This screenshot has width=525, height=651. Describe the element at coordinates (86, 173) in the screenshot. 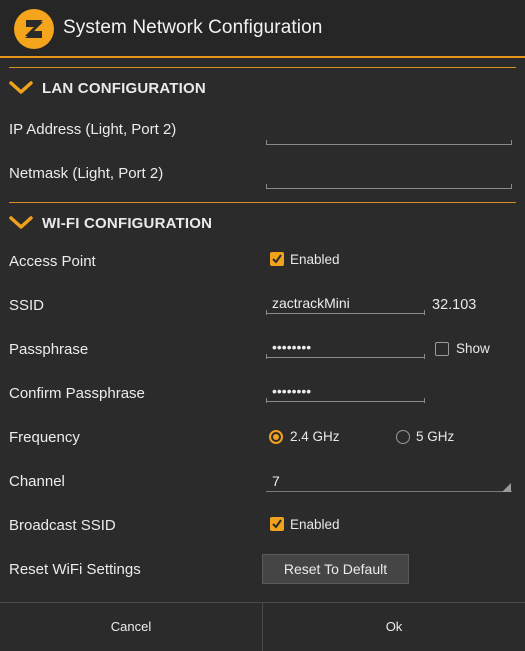

I see `netmask-label: Netmask (Light, Port 2)` at that location.